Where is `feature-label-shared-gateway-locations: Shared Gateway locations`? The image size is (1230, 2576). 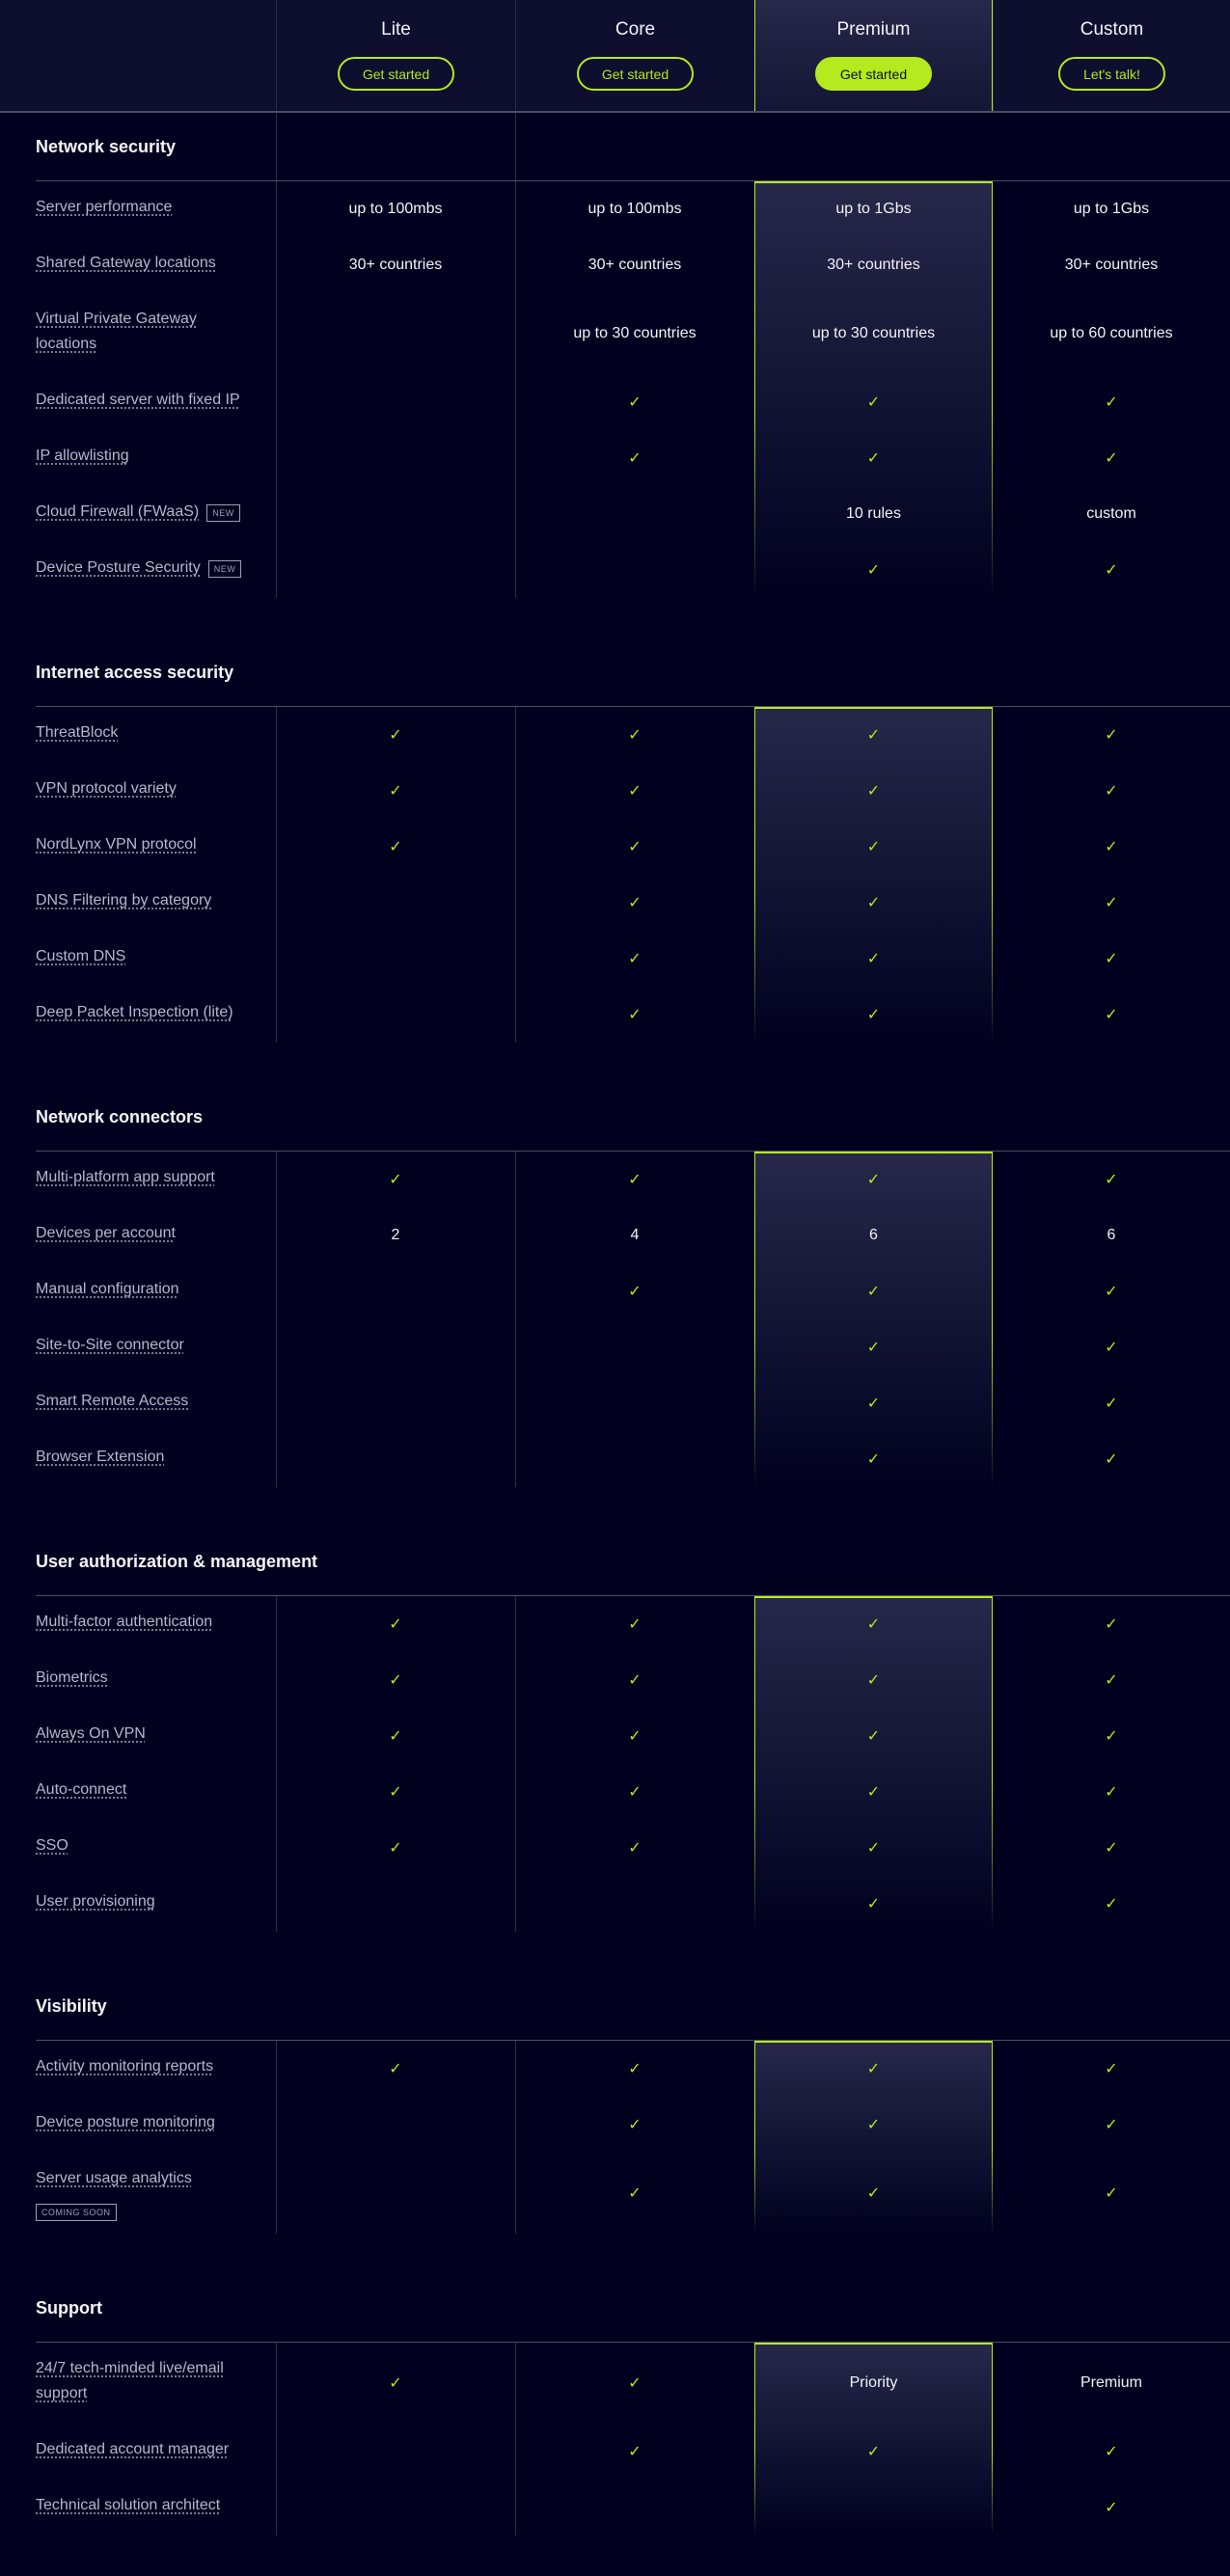
feature-label-shared-gateway-locations: Shared Gateway locations is located at coordinates (126, 263).